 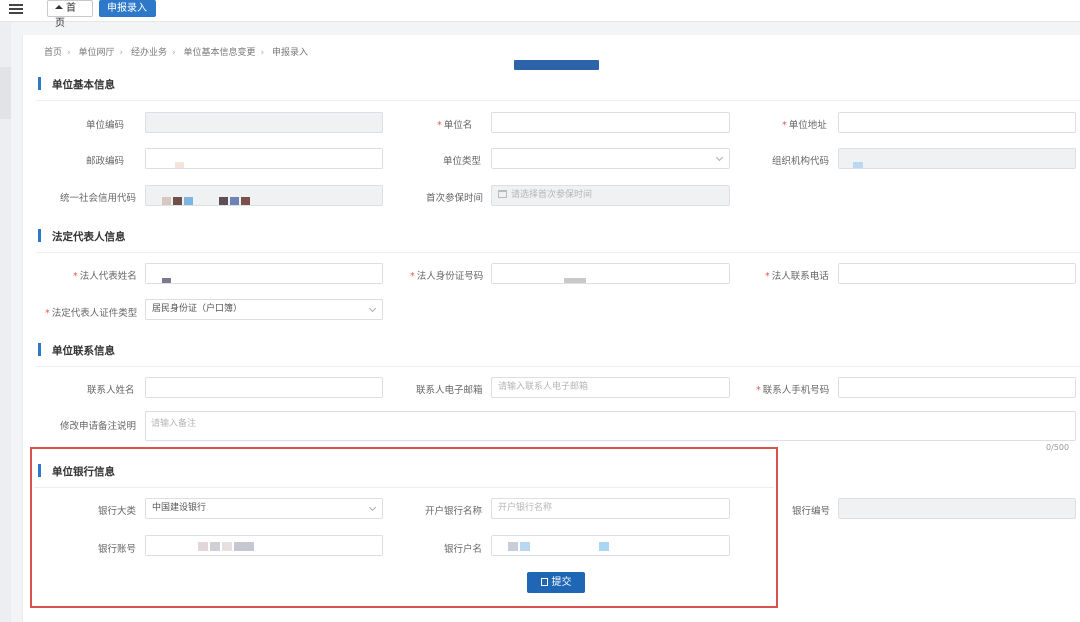 What do you see at coordinates (454, 511) in the screenshot?
I see `bank-branch-label: 开户银行名称` at bounding box center [454, 511].